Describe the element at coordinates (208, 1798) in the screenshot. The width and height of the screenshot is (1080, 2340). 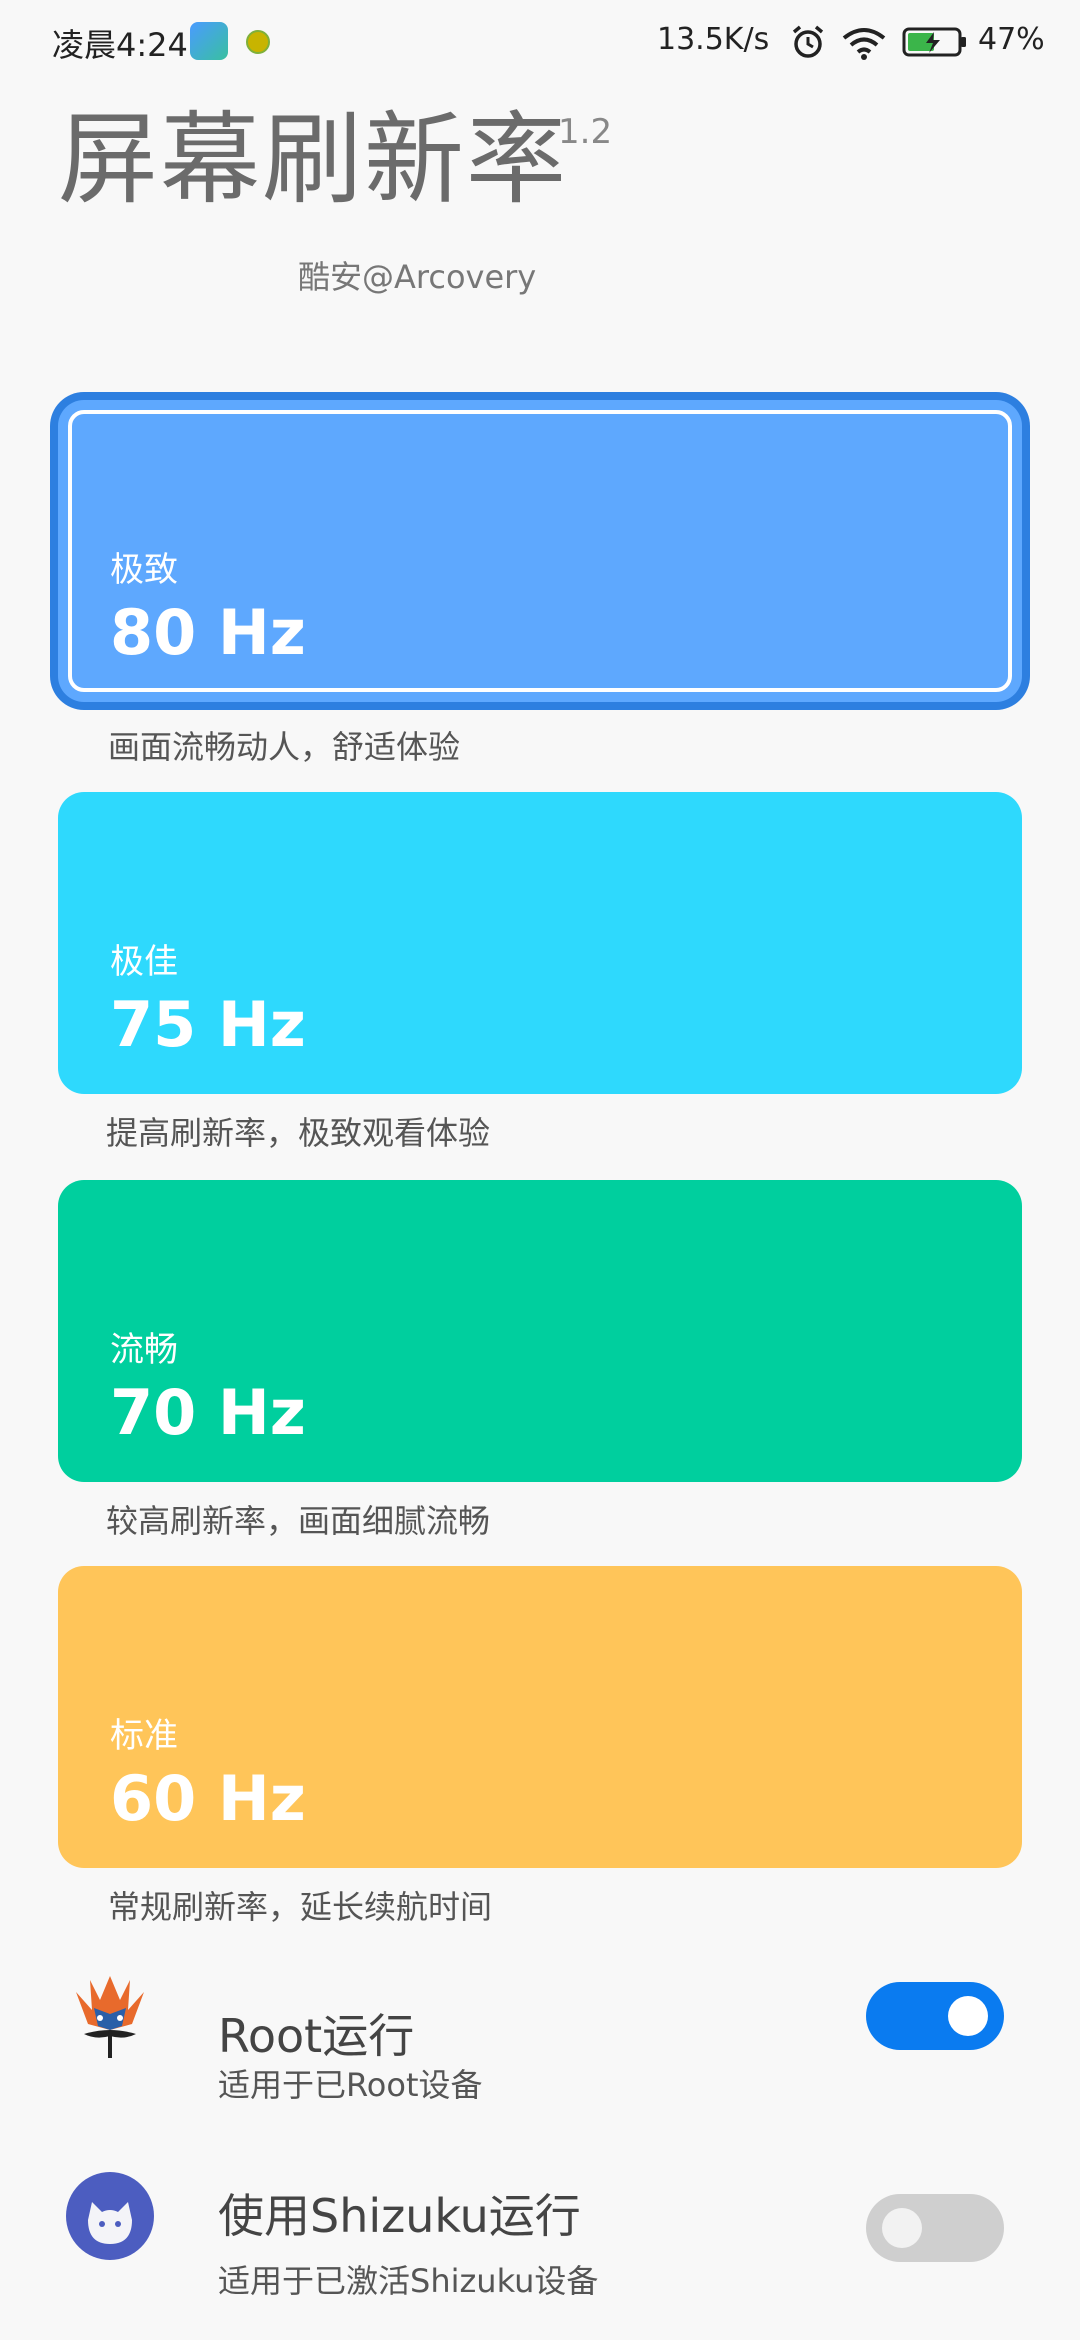
I see `rate-value: 60 Hz` at that location.